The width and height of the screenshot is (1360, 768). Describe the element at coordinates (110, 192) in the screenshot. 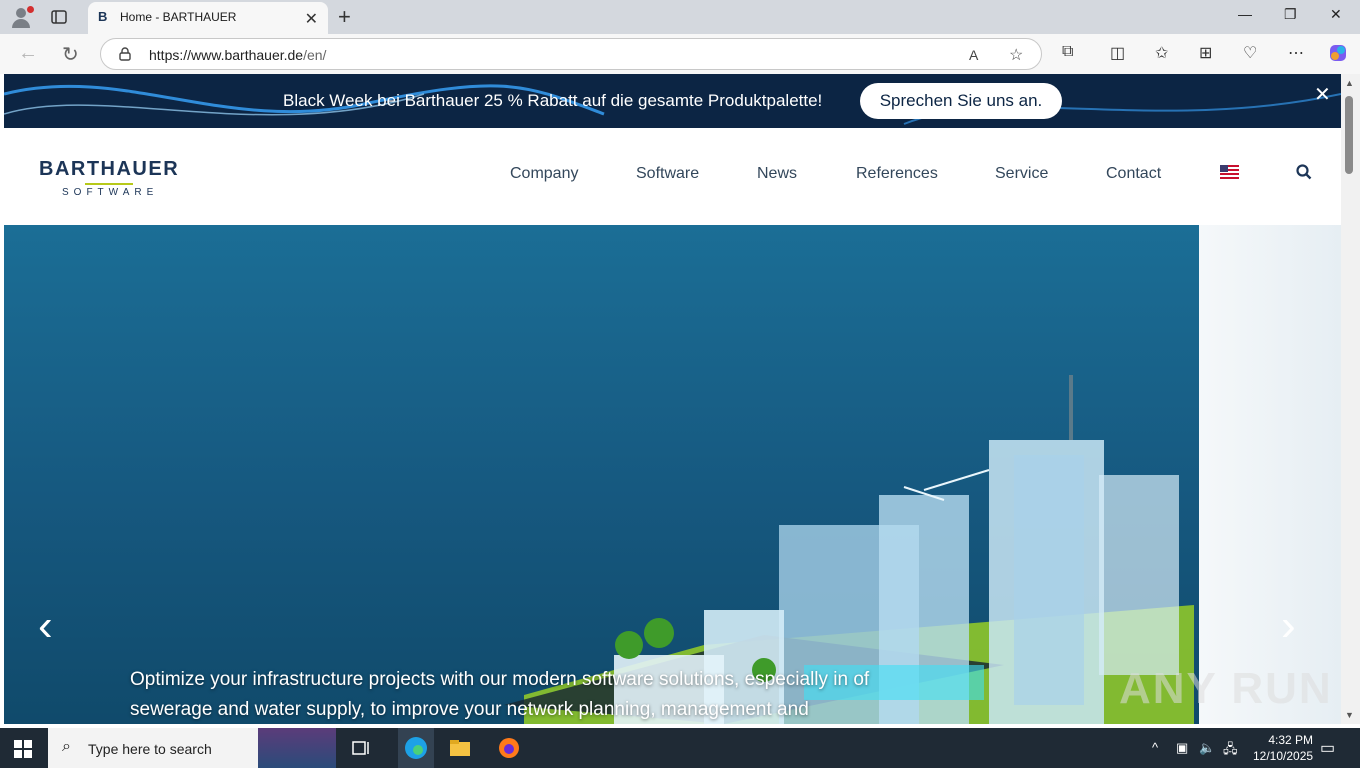

I see `logo-subtitle: SOFTWARE` at that location.